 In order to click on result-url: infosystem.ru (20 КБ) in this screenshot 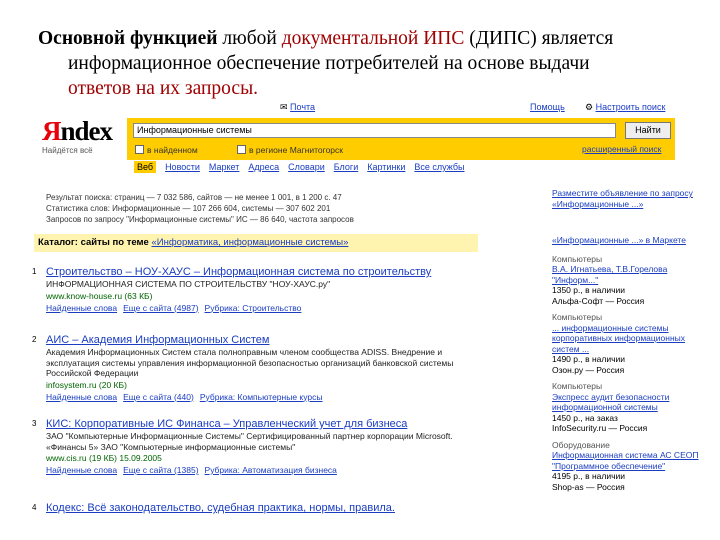, I will do `click(266, 385)`.